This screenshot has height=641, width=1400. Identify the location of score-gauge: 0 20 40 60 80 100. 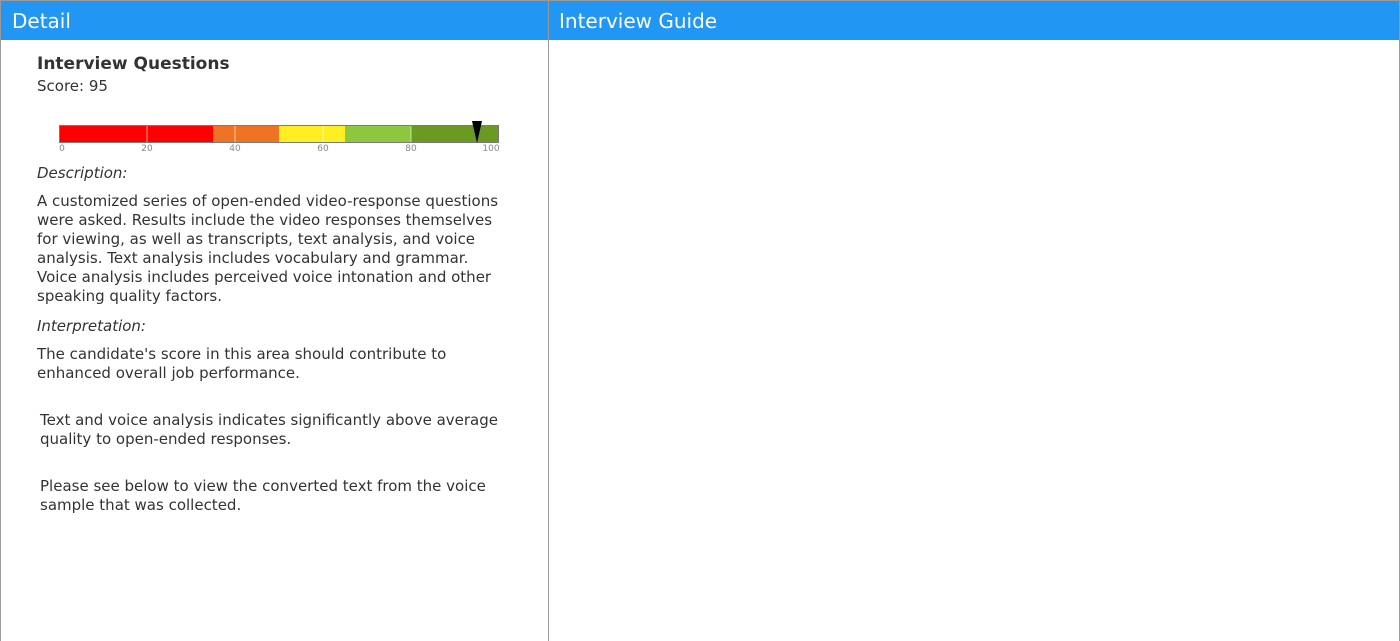
(279, 134).